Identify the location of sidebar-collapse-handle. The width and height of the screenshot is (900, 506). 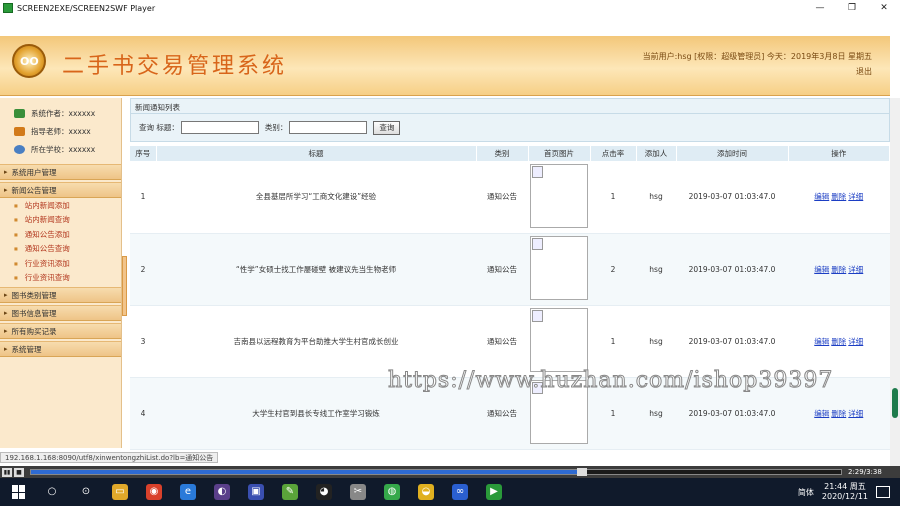
(124, 286).